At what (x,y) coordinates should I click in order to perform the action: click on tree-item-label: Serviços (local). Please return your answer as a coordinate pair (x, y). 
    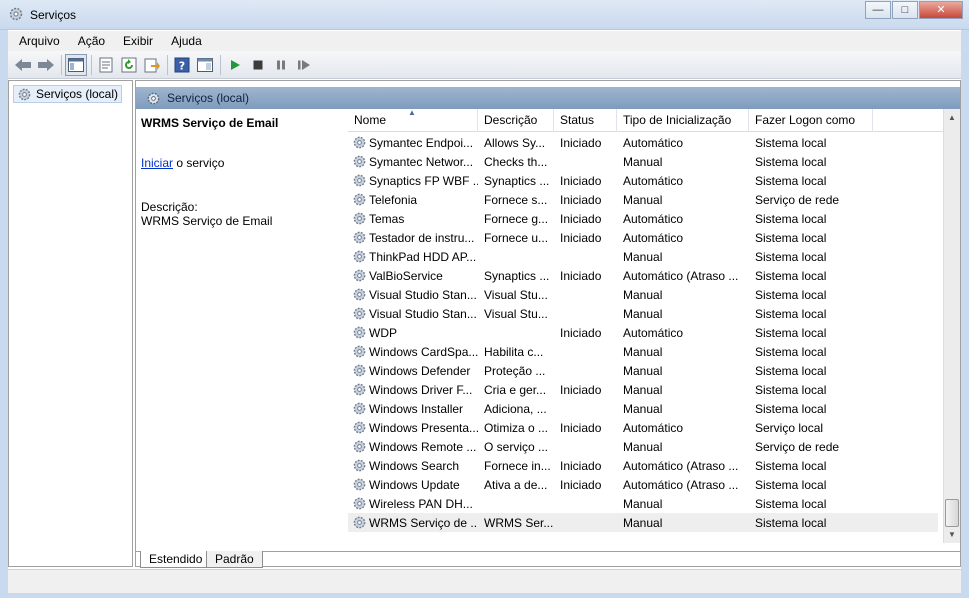
    Looking at the image, I should click on (77, 94).